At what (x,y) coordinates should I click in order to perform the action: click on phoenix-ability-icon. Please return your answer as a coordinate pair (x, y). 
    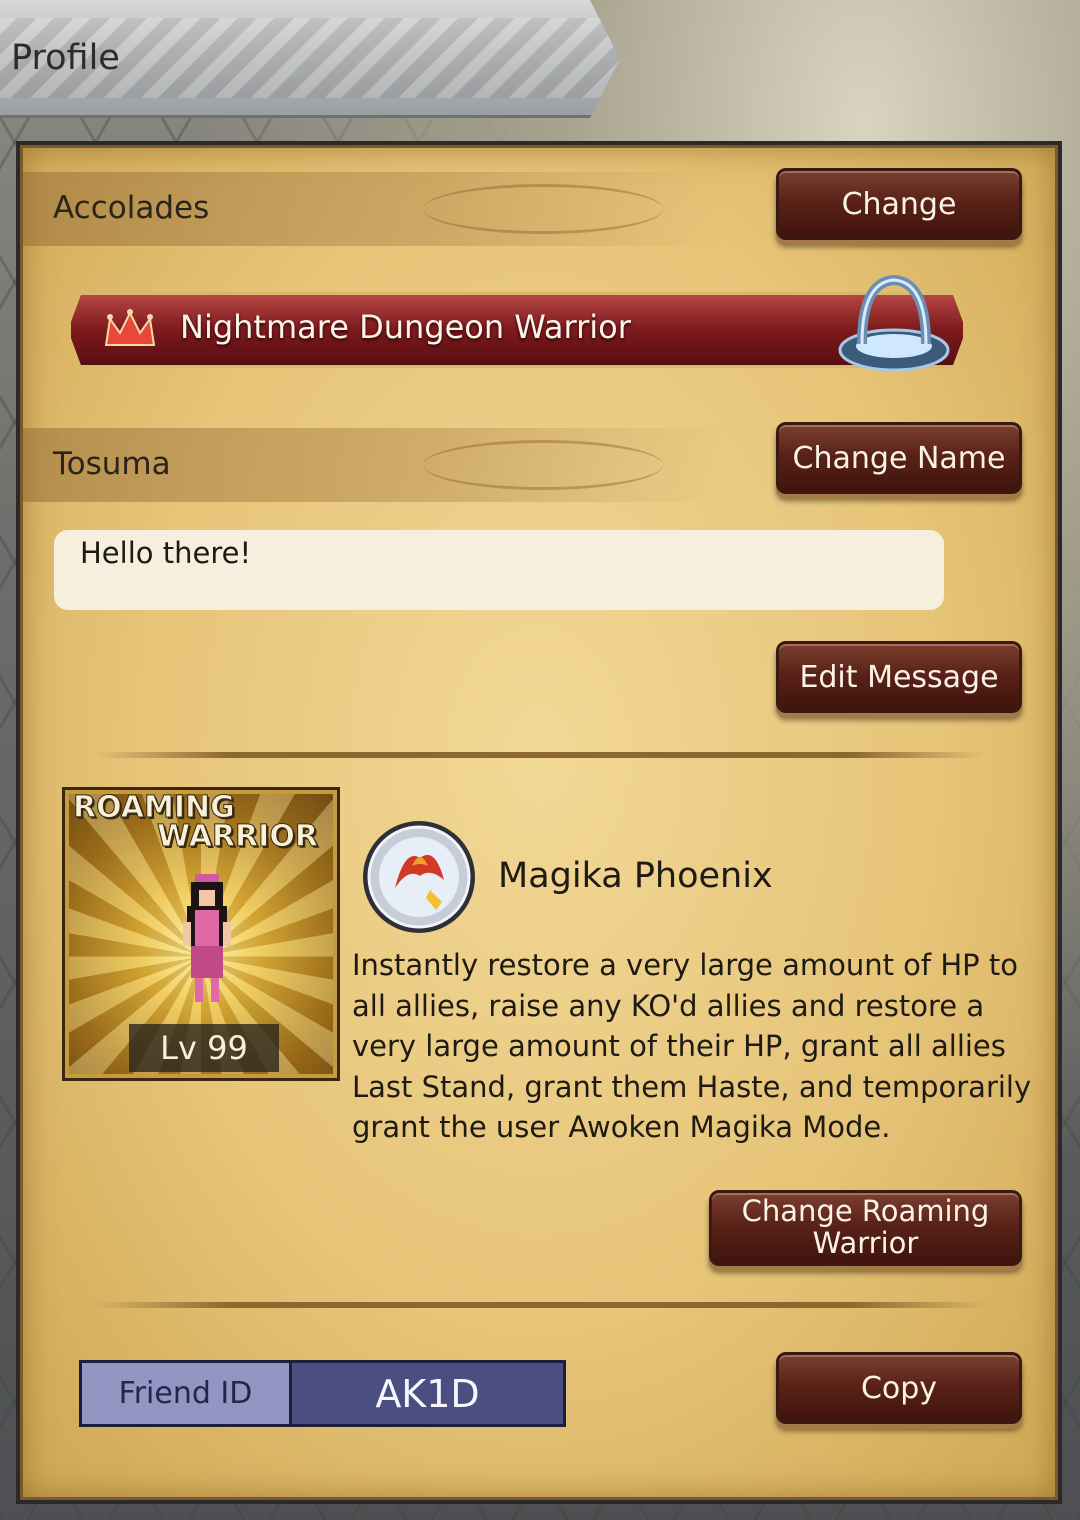
    Looking at the image, I should click on (419, 877).